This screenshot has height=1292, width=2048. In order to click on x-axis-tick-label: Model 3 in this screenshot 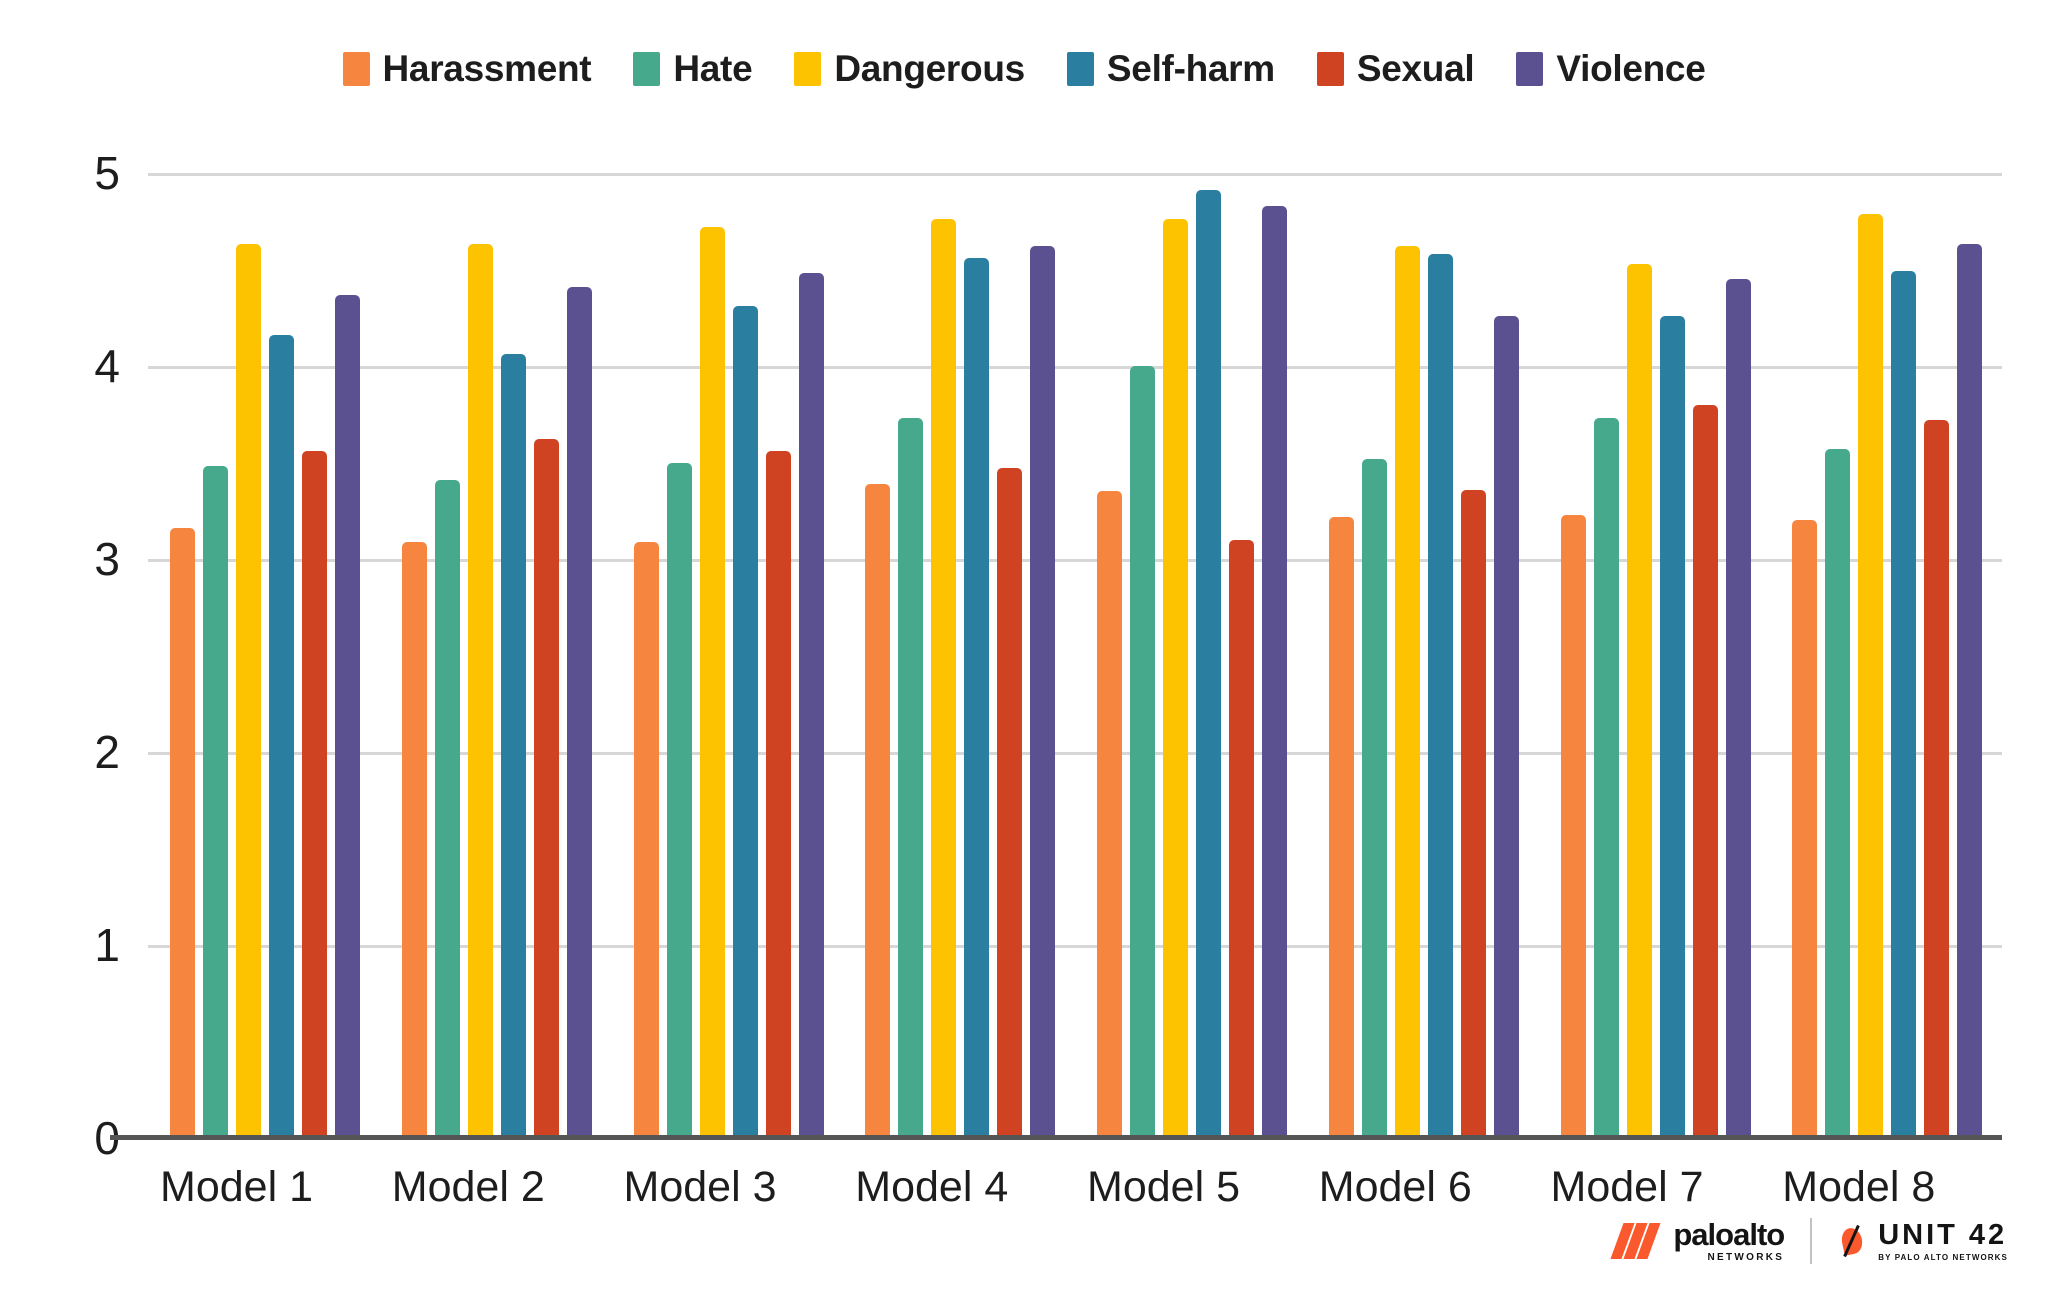, I will do `click(700, 1187)`.